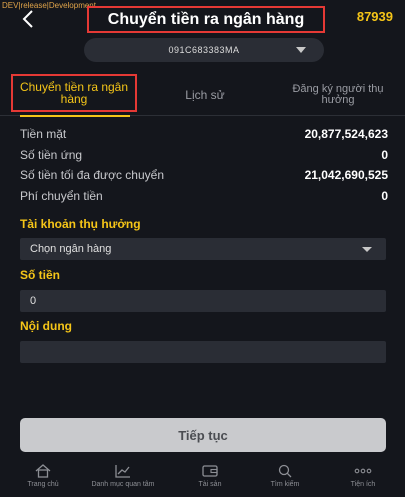 This screenshot has height=497, width=405. What do you see at coordinates (80, 224) in the screenshot?
I see `beneficiary-label: Tài khoản thụ hưởng` at bounding box center [80, 224].